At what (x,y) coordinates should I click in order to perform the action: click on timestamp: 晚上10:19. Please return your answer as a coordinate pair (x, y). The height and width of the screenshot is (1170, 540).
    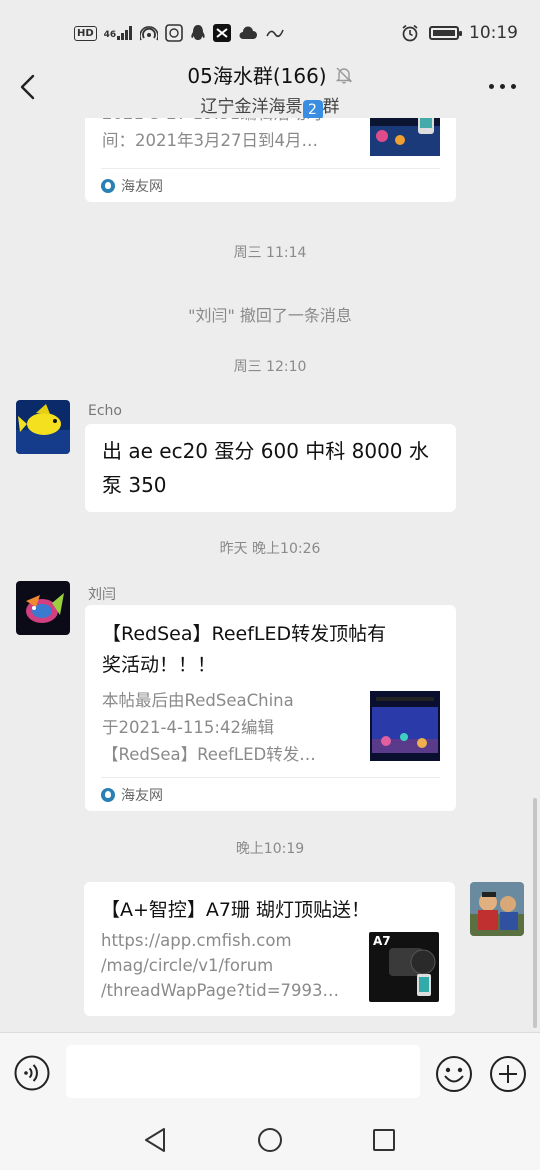
    Looking at the image, I should click on (270, 849).